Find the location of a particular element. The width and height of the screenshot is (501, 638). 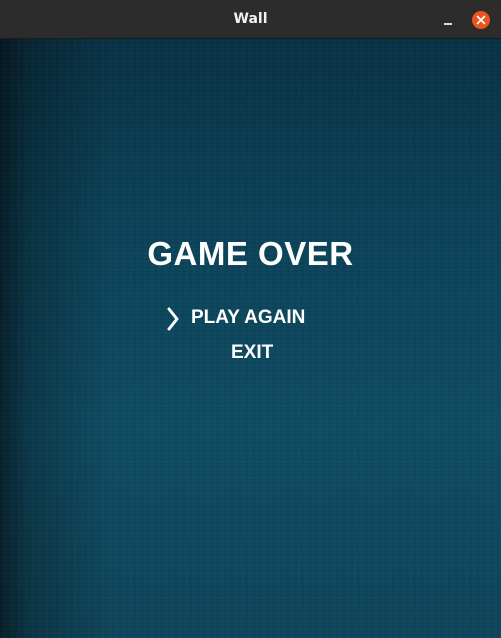

title-bar: Wall is located at coordinates (250, 19).